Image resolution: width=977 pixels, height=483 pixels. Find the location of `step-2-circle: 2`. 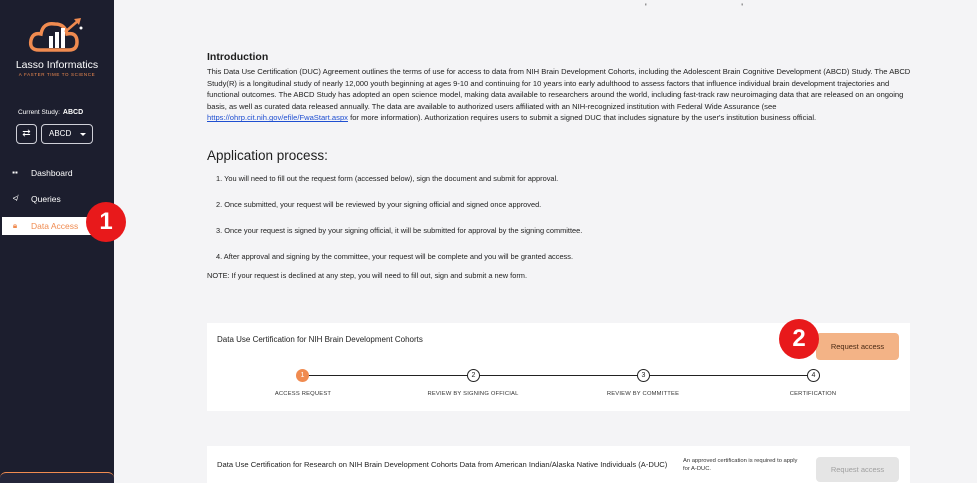

step-2-circle: 2 is located at coordinates (473, 375).